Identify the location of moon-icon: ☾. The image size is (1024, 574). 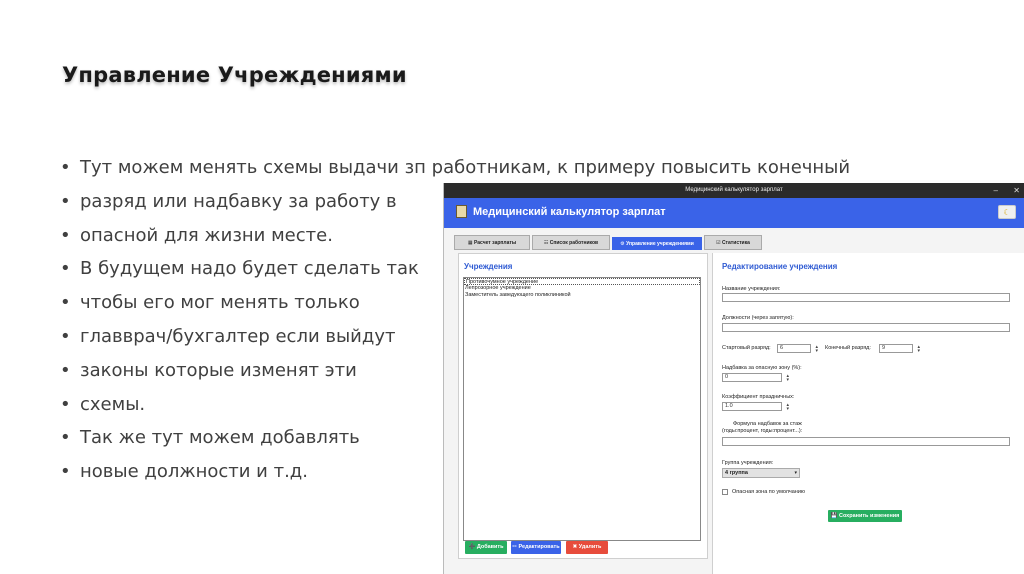
(1007, 212).